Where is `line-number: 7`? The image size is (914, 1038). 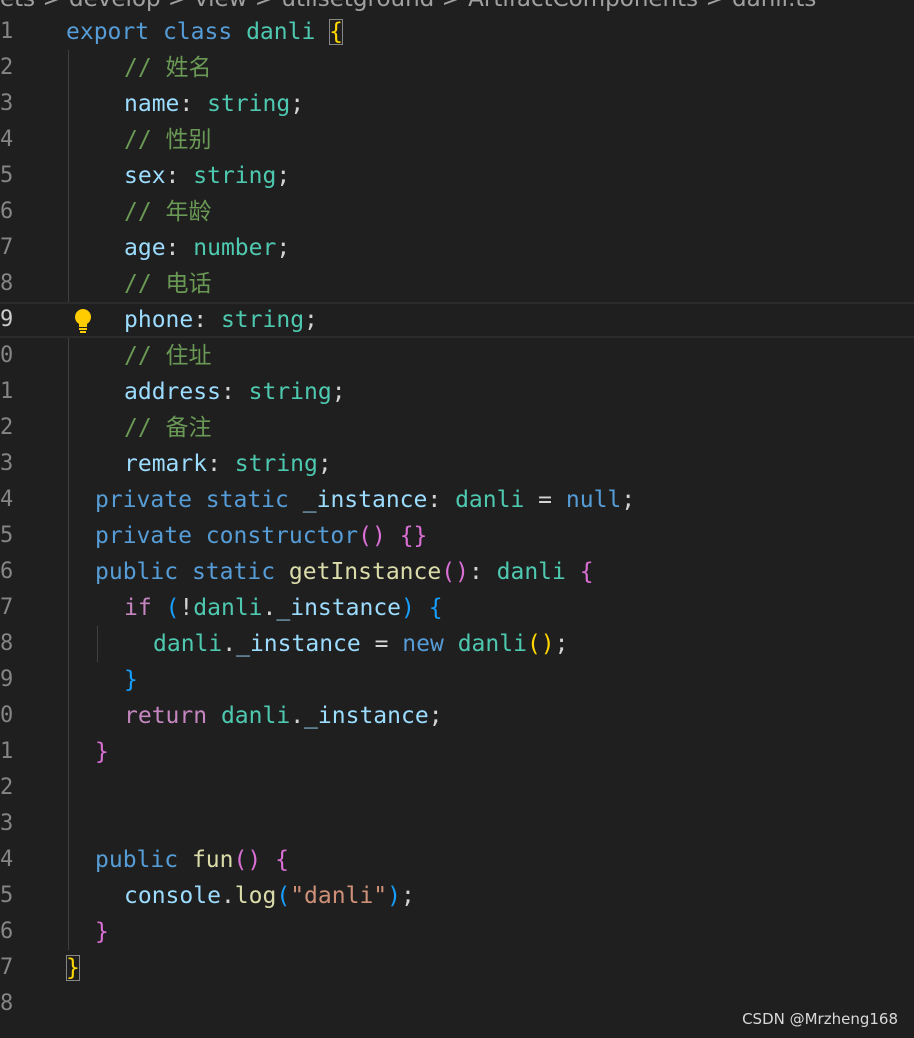 line-number: 7 is located at coordinates (7, 247).